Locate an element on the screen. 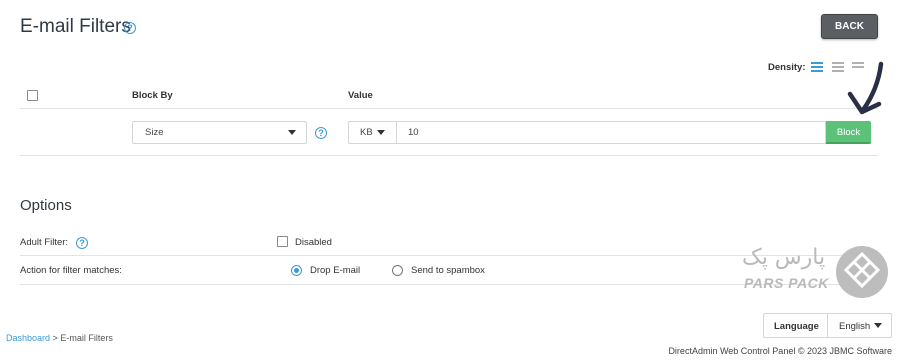 The height and width of the screenshot is (362, 900). breadcrumb: Dashboard > E-mail Filters is located at coordinates (59, 338).